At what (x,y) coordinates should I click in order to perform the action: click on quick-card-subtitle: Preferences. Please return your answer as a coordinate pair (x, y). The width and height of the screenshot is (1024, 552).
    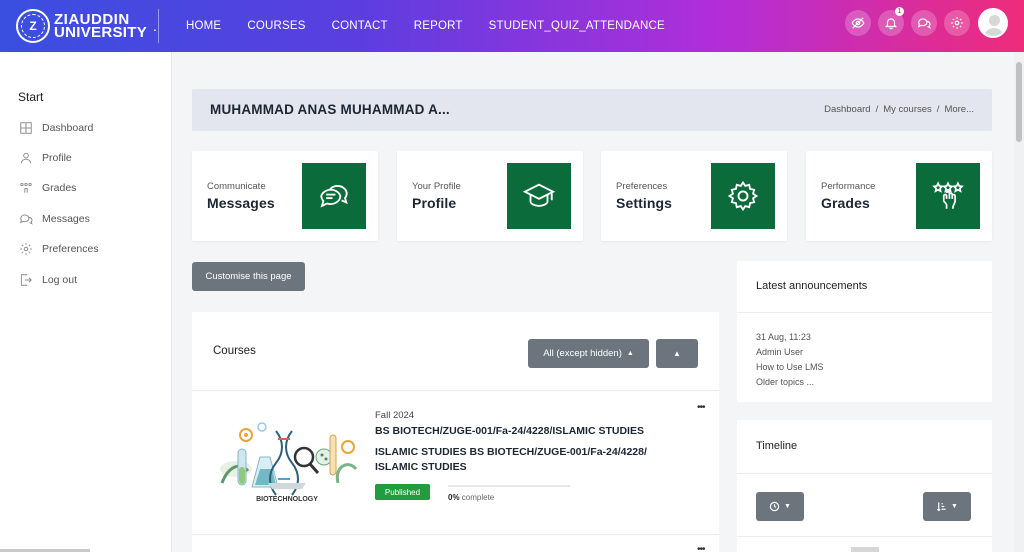
    Looking at the image, I should click on (642, 186).